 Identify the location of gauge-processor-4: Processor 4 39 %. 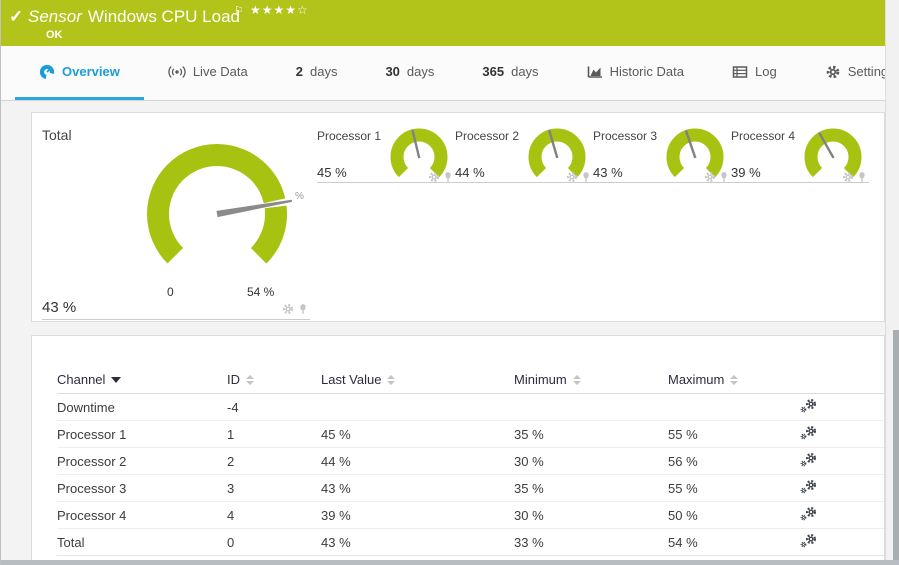
(800, 157).